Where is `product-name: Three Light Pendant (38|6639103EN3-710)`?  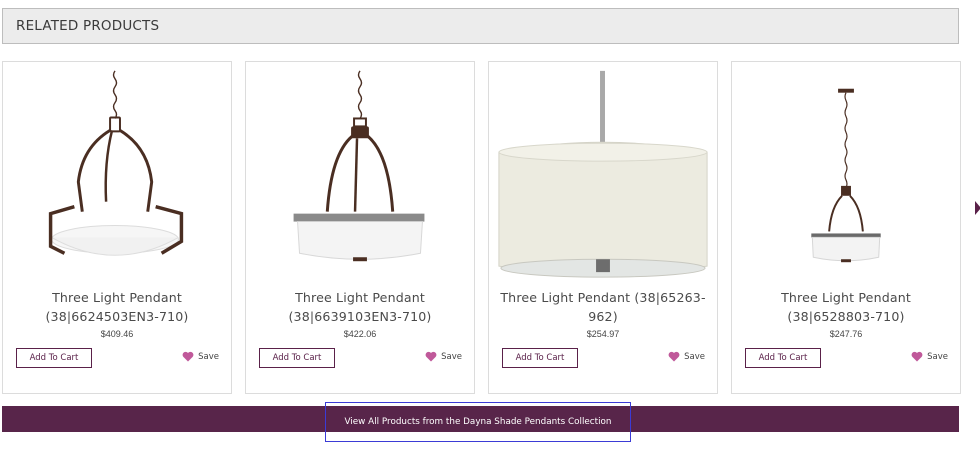 product-name: Three Light Pendant (38|6639103EN3-710) is located at coordinates (360, 307).